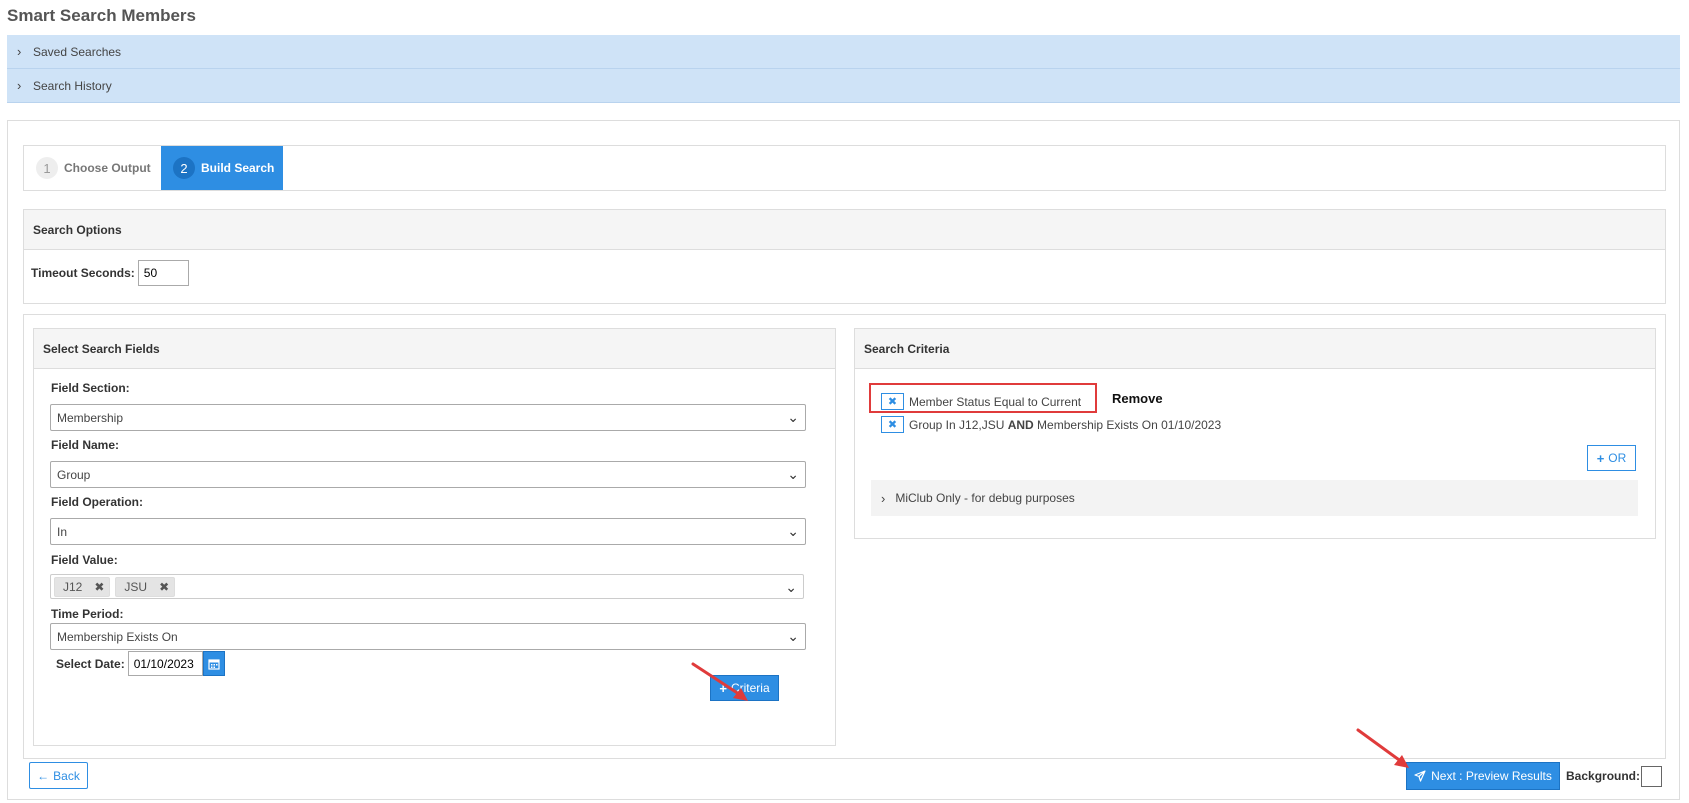 This screenshot has width=1689, height=803. Describe the element at coordinates (428, 531) in the screenshot. I see `field-operation-select: In ⌄` at that location.